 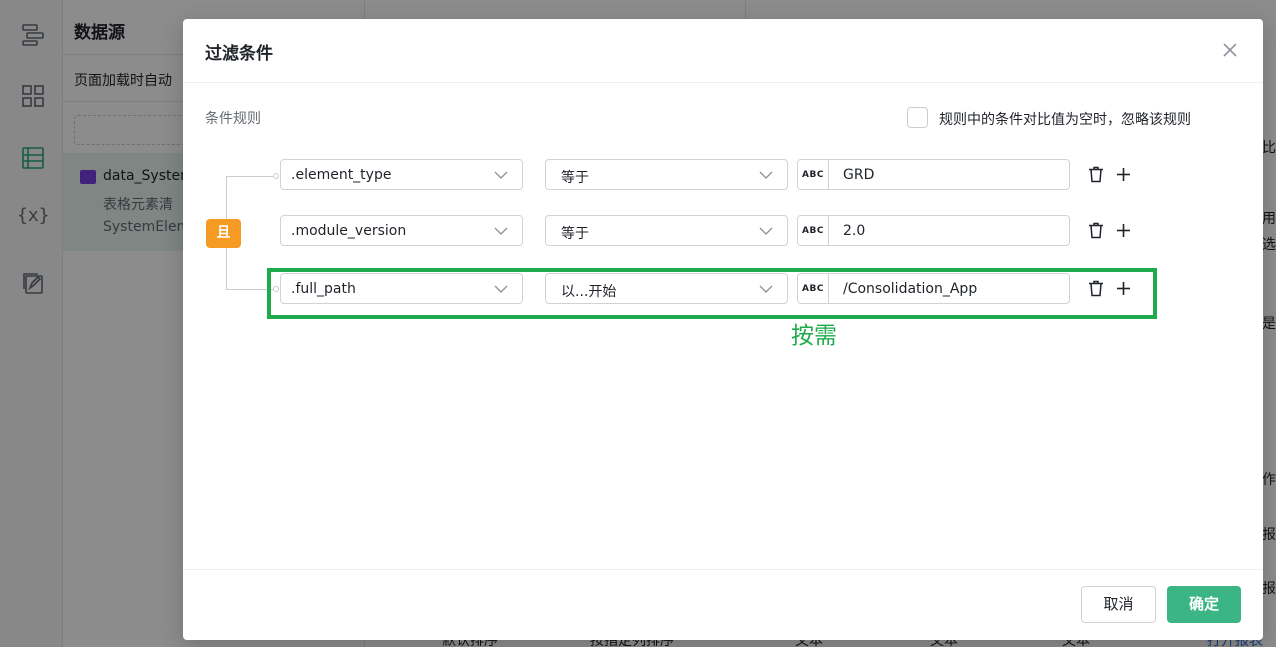 What do you see at coordinates (917, 117) in the screenshot?
I see `ignore-empty-checkbox` at bounding box center [917, 117].